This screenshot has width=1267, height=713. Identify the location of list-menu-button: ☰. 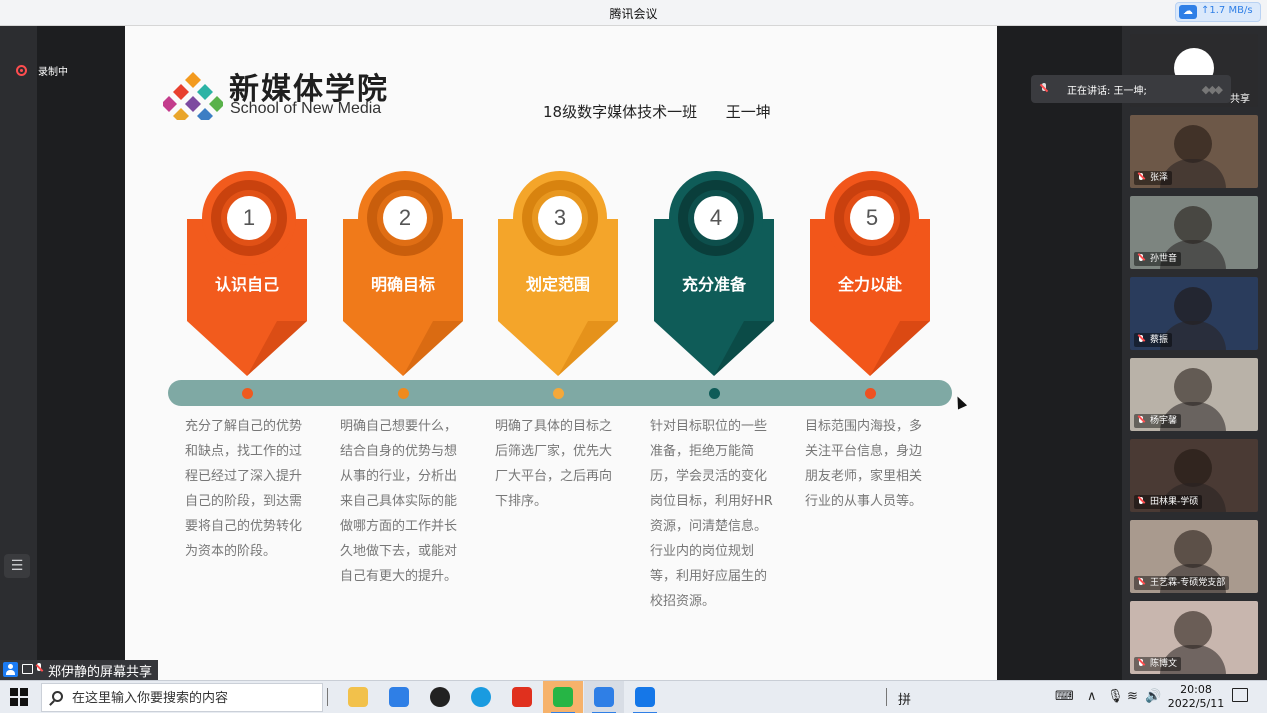
(17, 566).